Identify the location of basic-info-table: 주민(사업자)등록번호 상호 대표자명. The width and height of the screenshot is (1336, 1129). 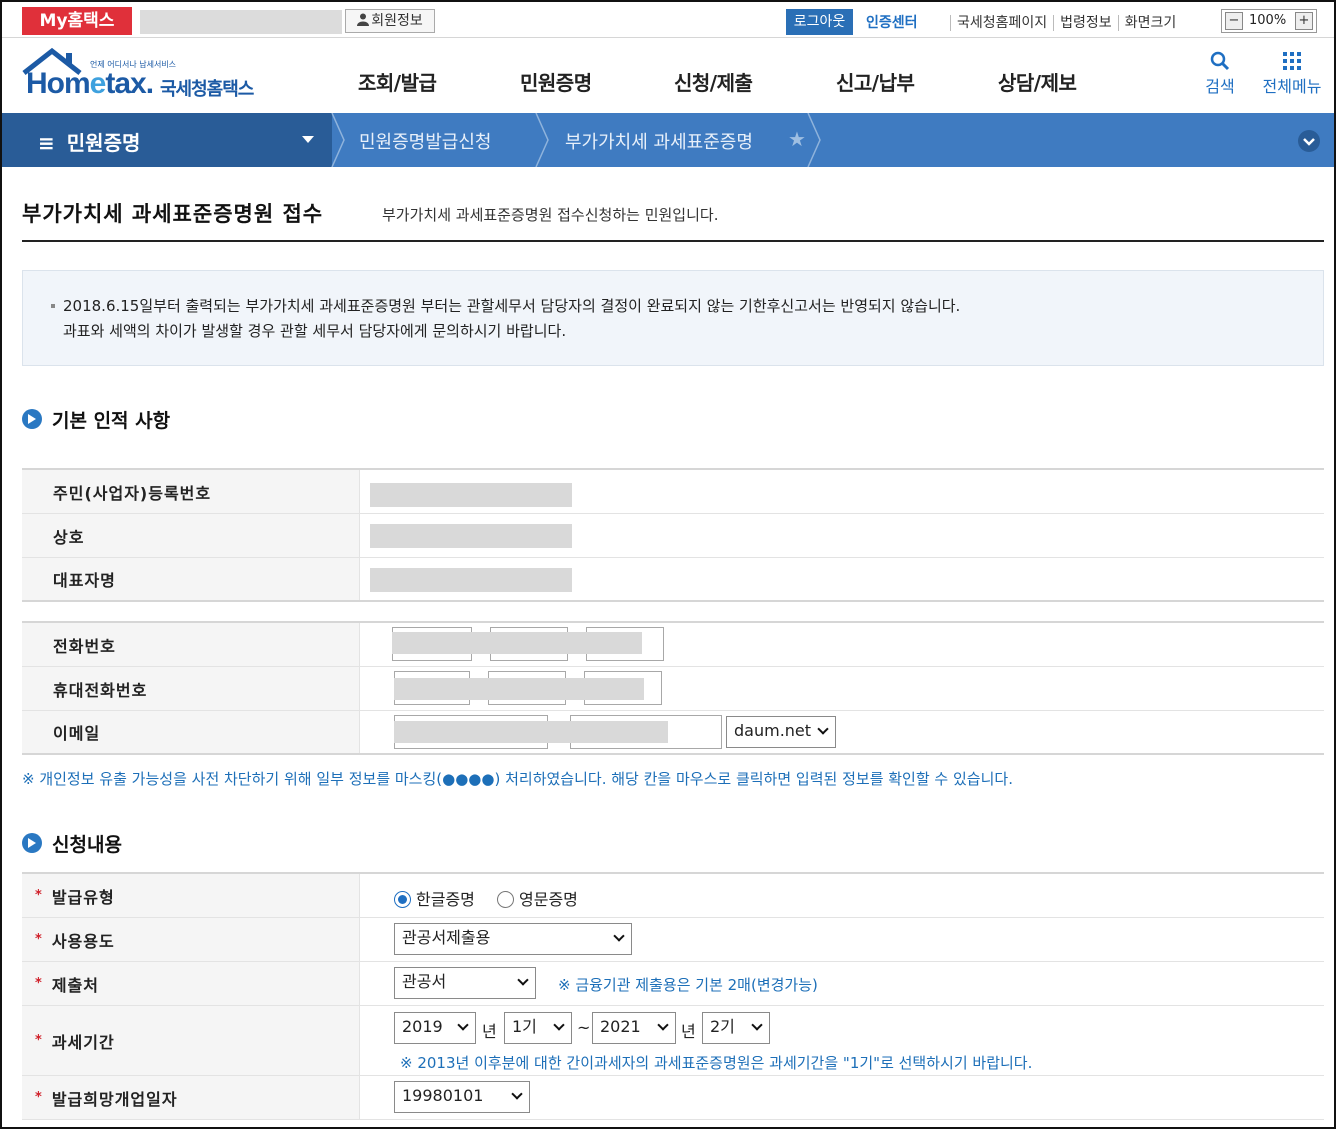
(673, 535).